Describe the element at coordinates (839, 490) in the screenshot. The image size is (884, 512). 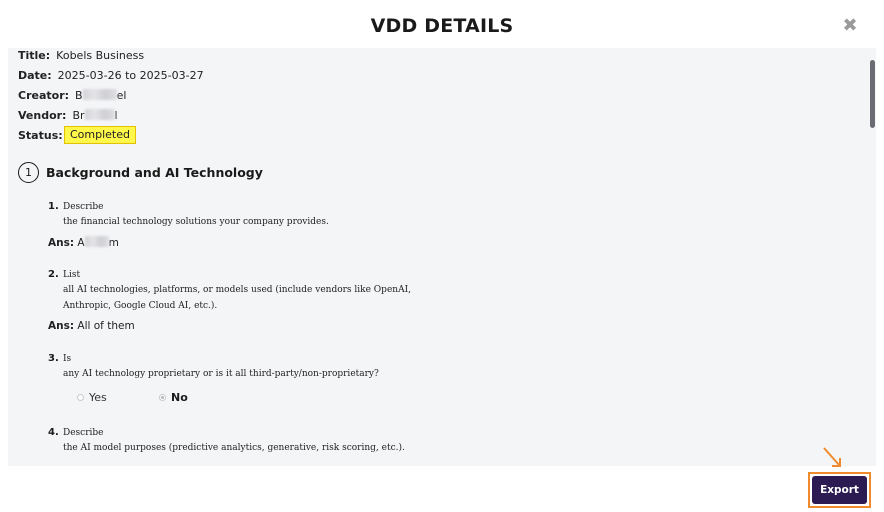
I see `export-button: Export` at that location.